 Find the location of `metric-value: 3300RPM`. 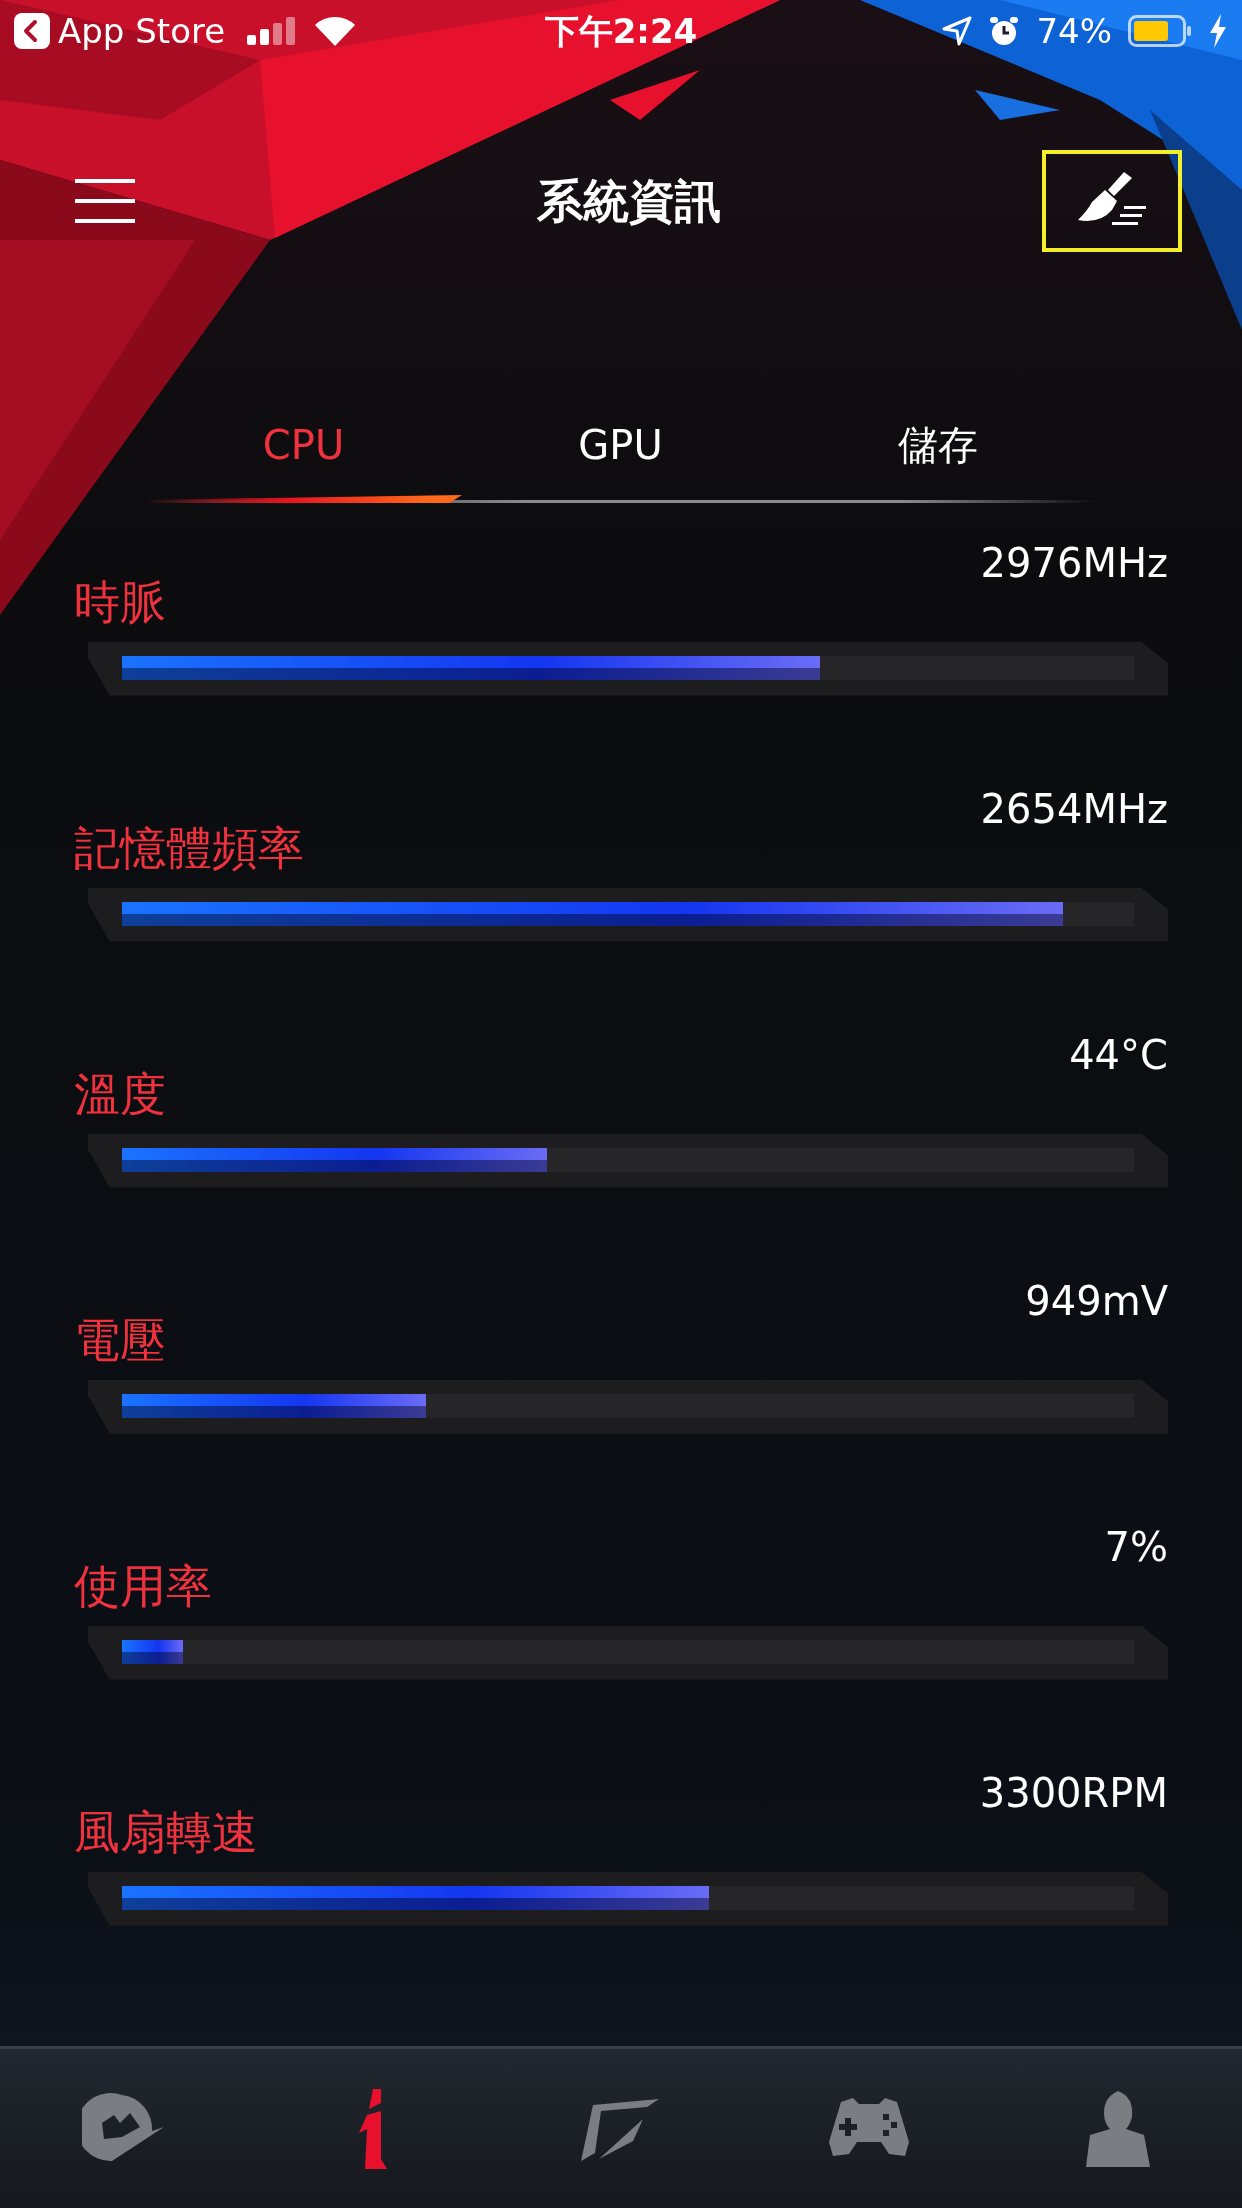

metric-value: 3300RPM is located at coordinates (1073, 1793).